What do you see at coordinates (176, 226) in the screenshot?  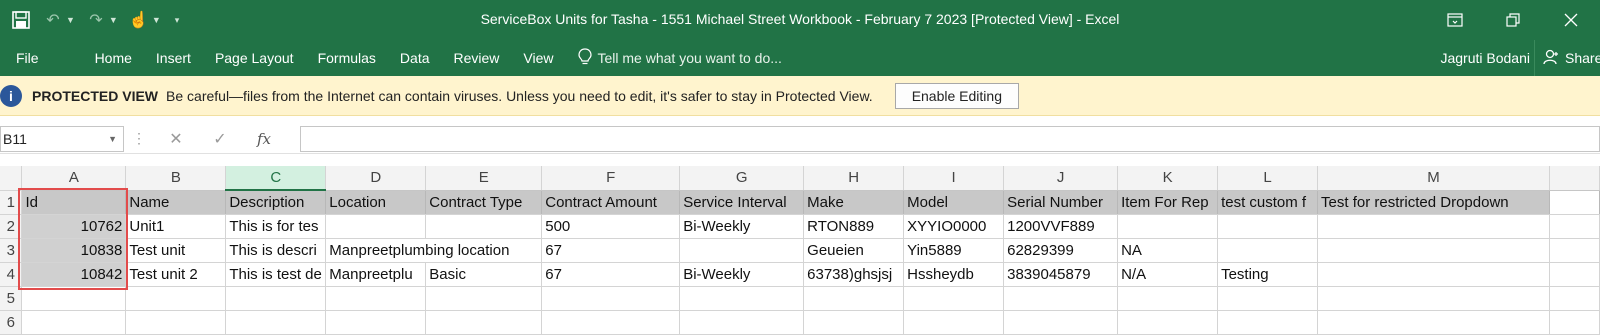 I see `cell-b2: Unit1` at bounding box center [176, 226].